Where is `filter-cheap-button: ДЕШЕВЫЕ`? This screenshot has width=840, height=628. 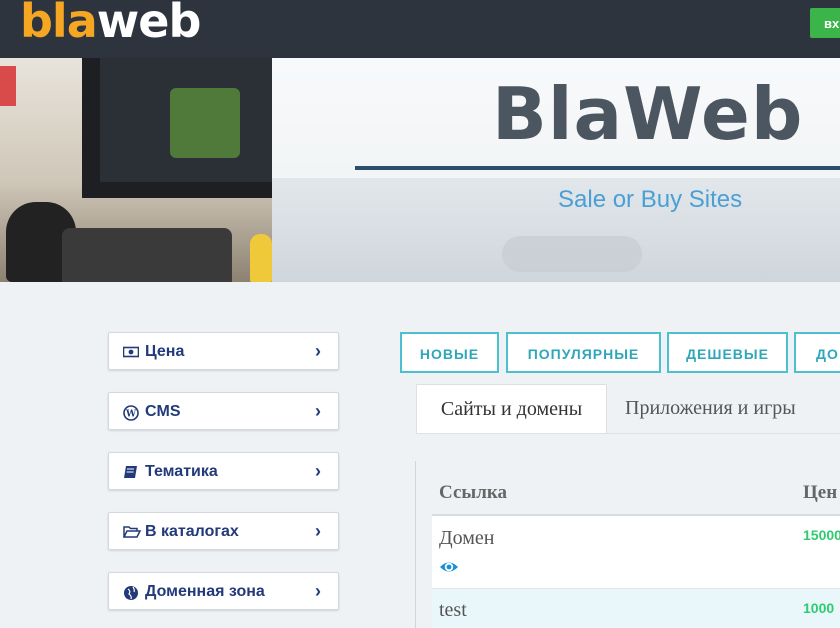 filter-cheap-button: ДЕШЕВЫЕ is located at coordinates (727, 352).